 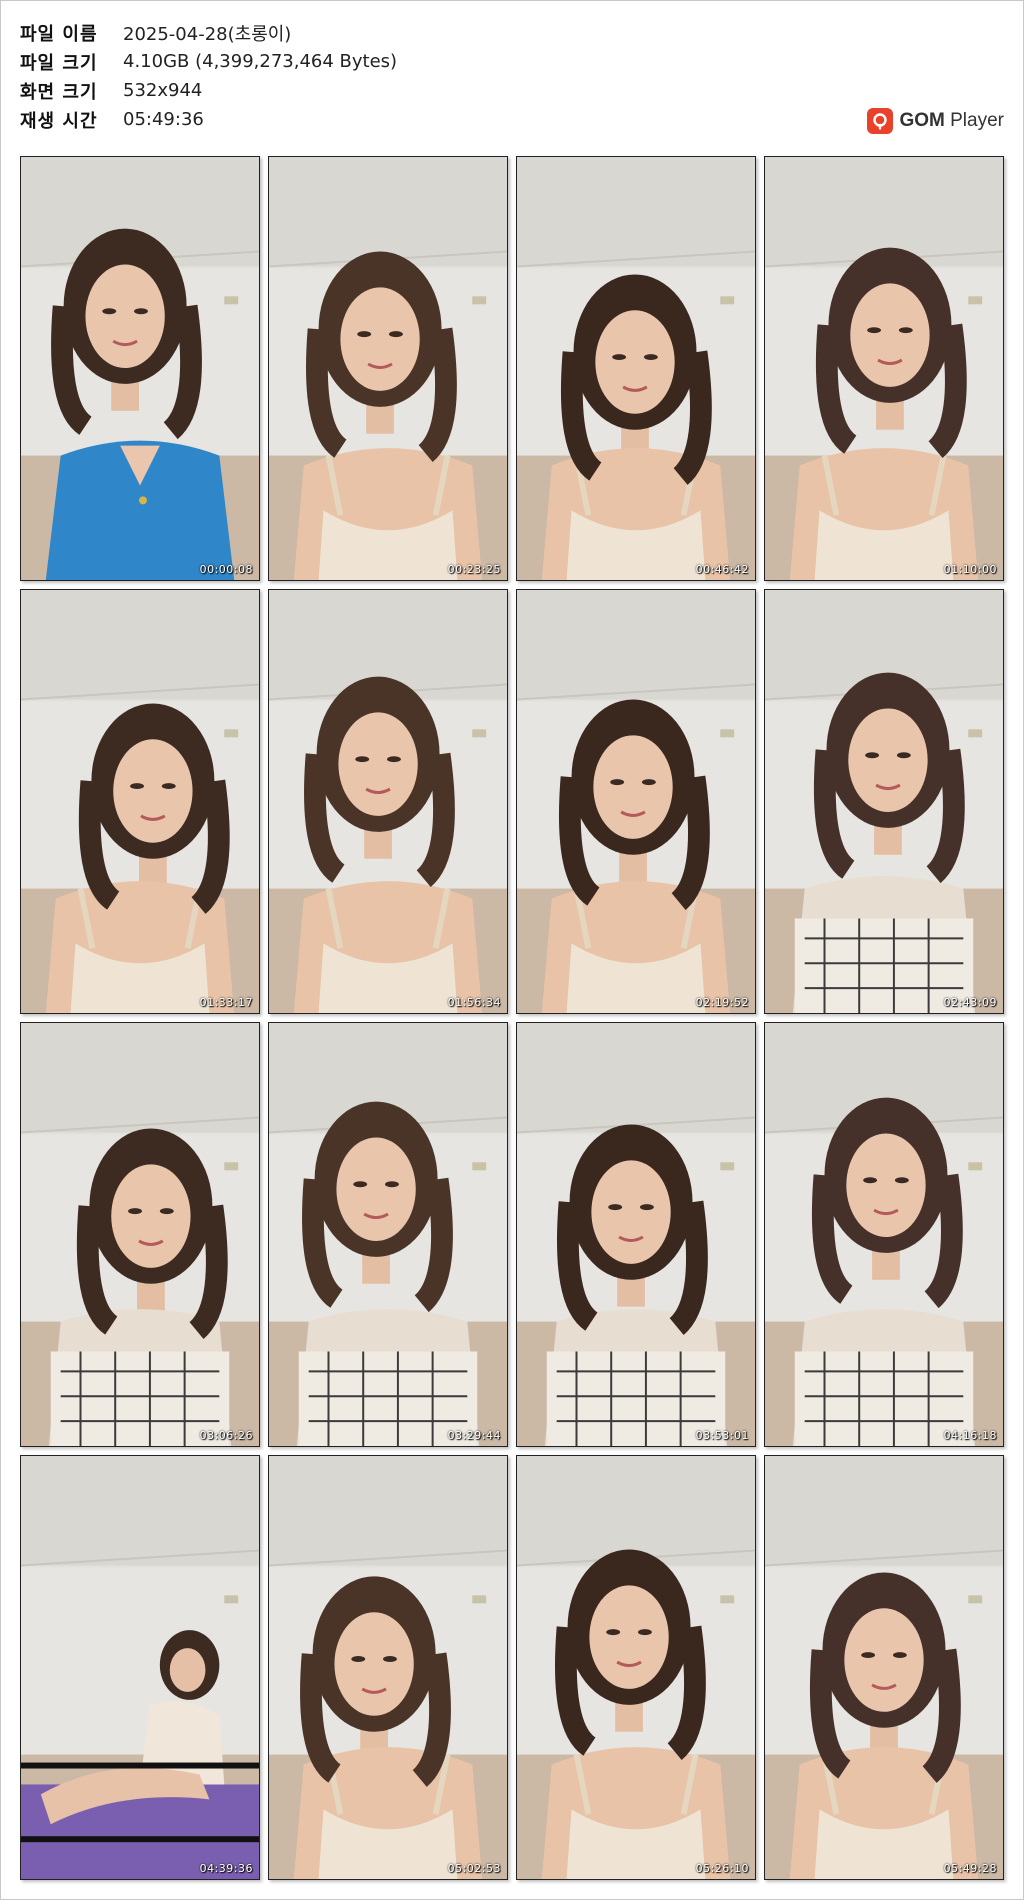 I want to click on gom-player-logo-icon, so click(x=880, y=121).